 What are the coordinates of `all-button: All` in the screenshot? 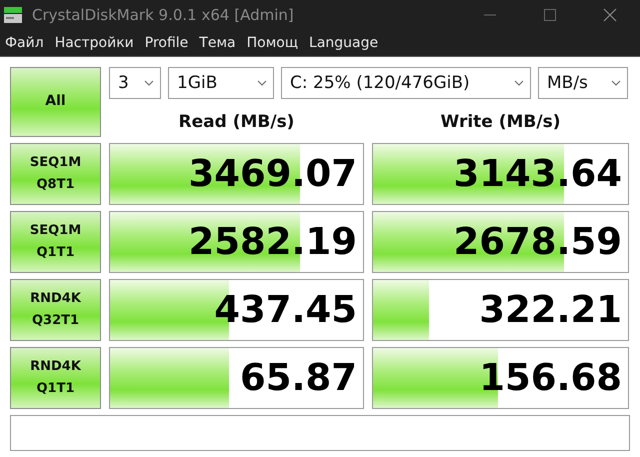 It's located at (55, 102).